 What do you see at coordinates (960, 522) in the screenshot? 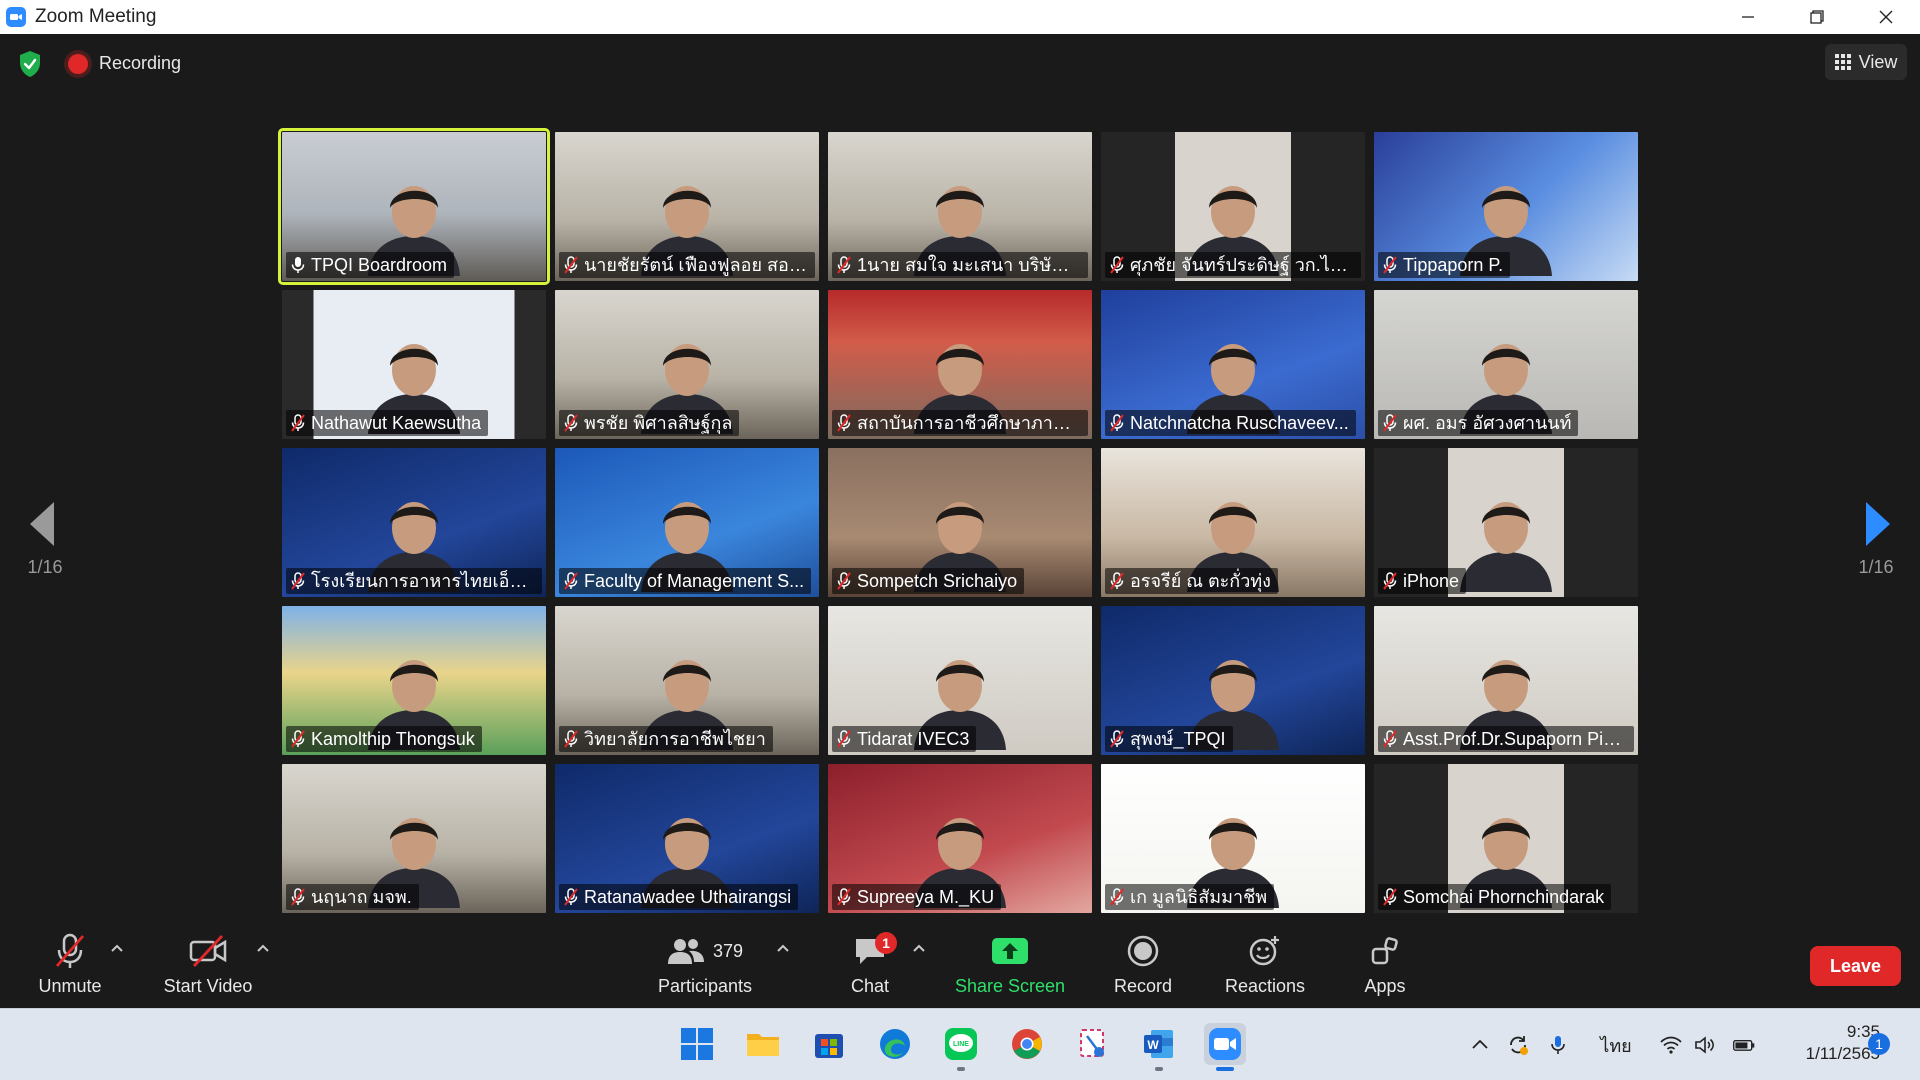
I see `participant-video-tile: Sompetch Srichaiyo` at bounding box center [960, 522].